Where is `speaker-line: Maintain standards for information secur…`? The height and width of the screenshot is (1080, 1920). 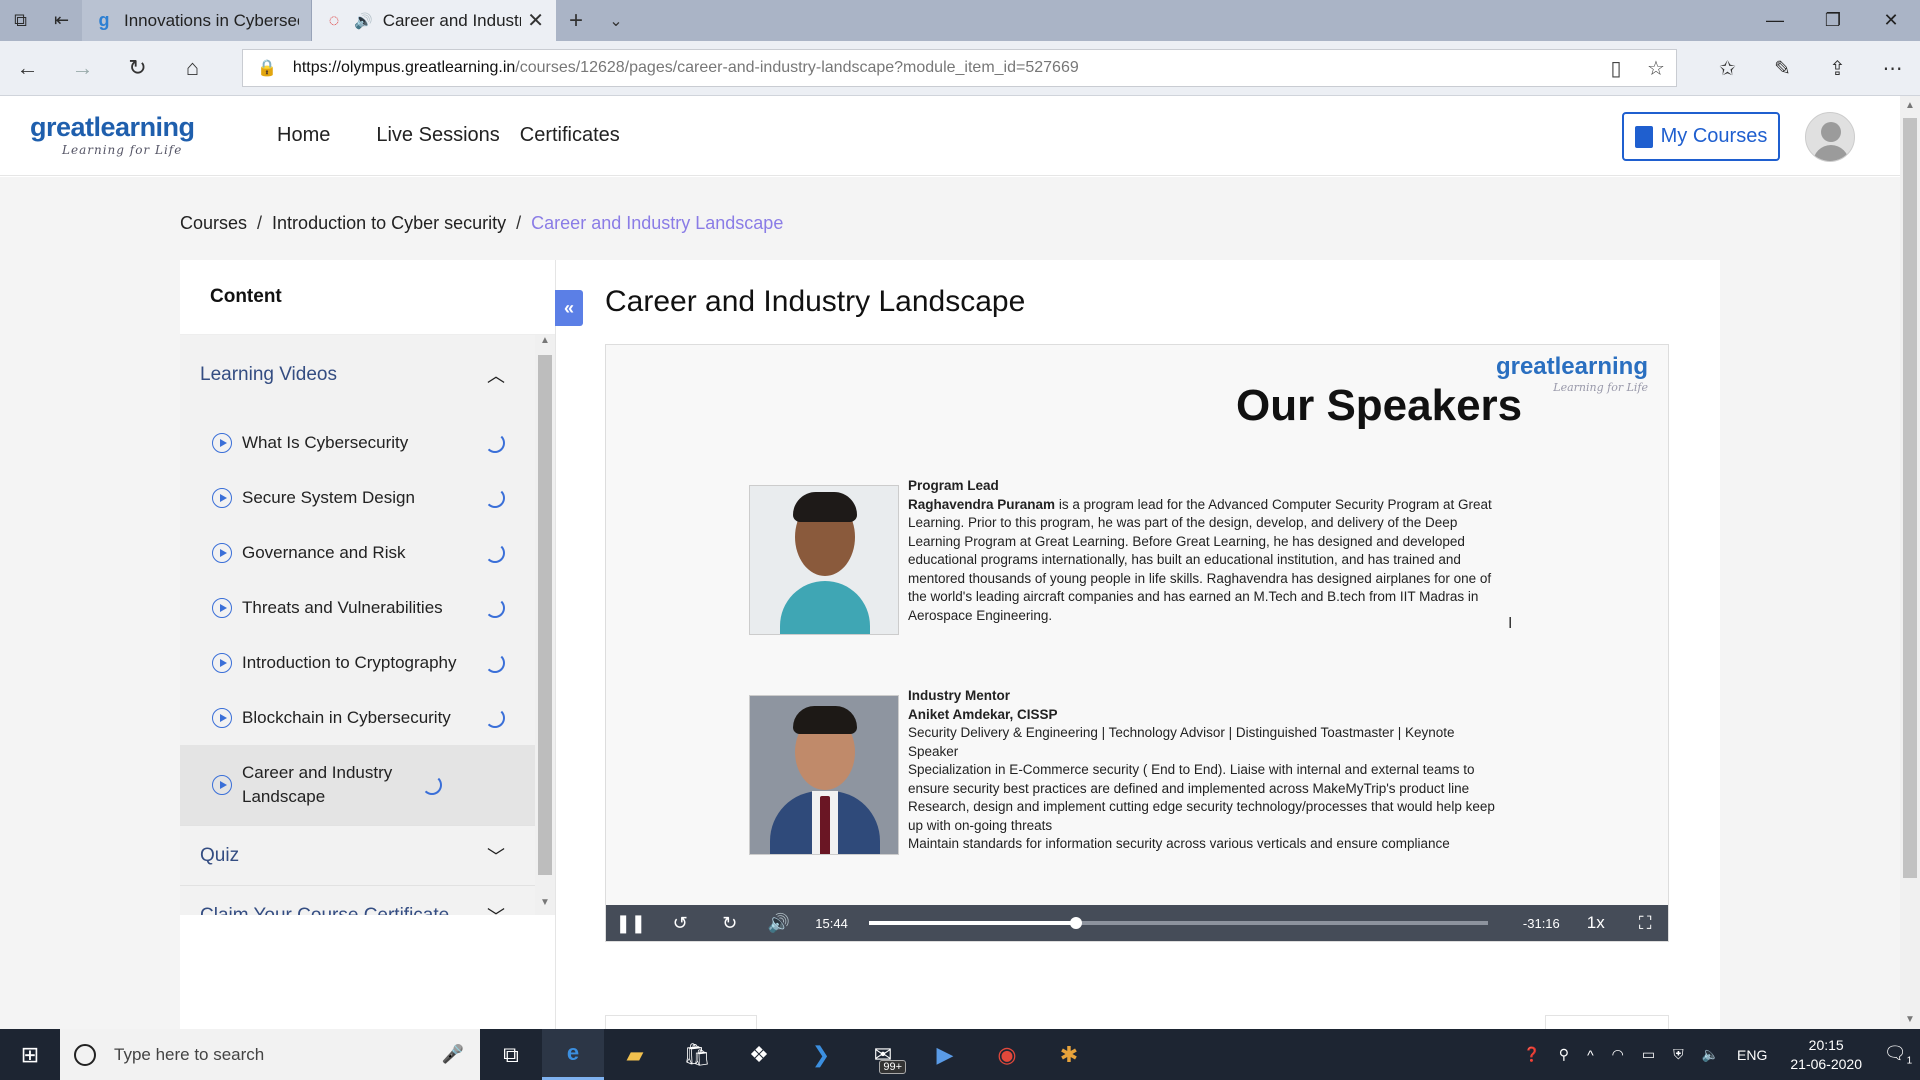
speaker-line: Maintain standards for information secur… is located at coordinates (1179, 843).